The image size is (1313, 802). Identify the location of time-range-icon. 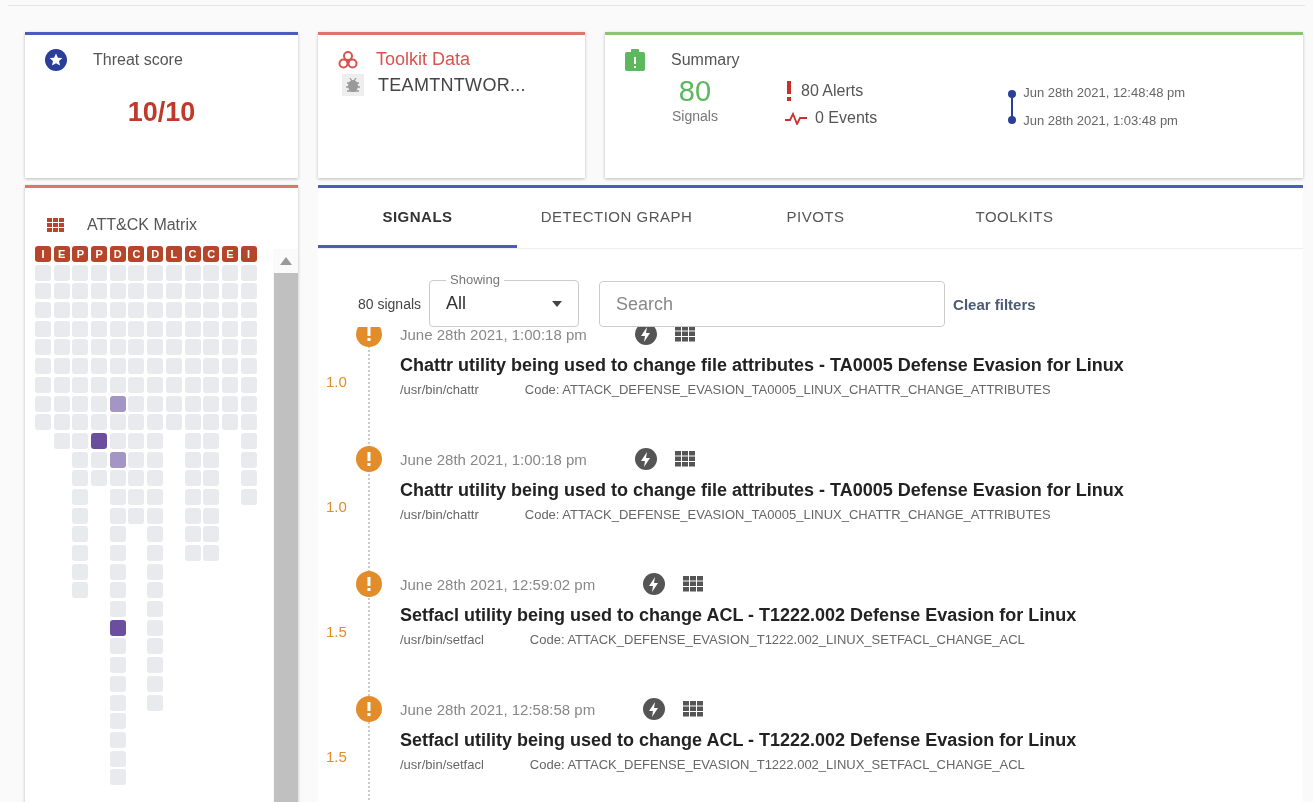
(1012, 106).